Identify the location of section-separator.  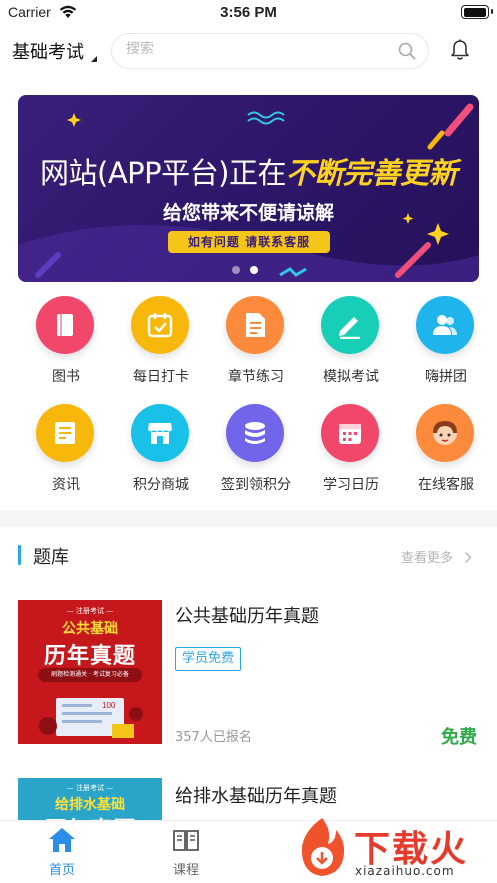
(248, 518).